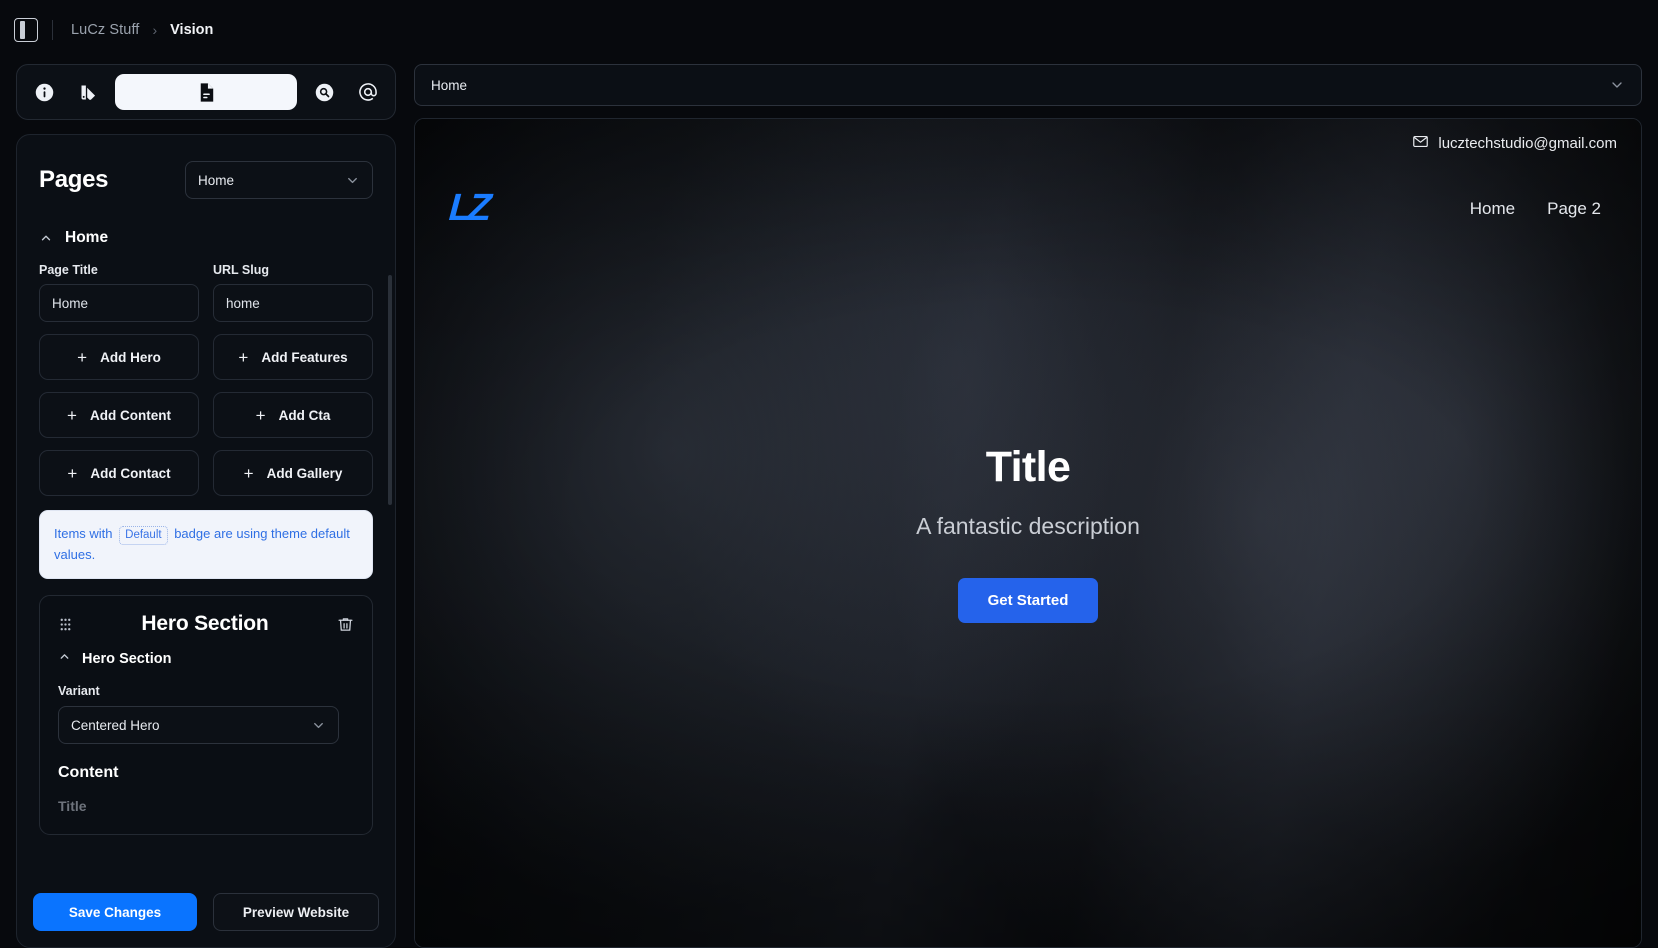 The image size is (1658, 948). Describe the element at coordinates (26, 30) in the screenshot. I see `panel-left-icon` at that location.